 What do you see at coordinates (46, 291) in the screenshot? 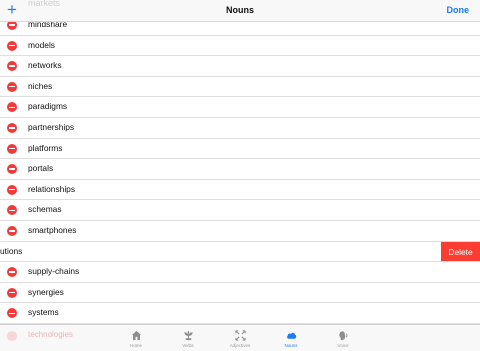
I see `list-item-label: synergies` at bounding box center [46, 291].